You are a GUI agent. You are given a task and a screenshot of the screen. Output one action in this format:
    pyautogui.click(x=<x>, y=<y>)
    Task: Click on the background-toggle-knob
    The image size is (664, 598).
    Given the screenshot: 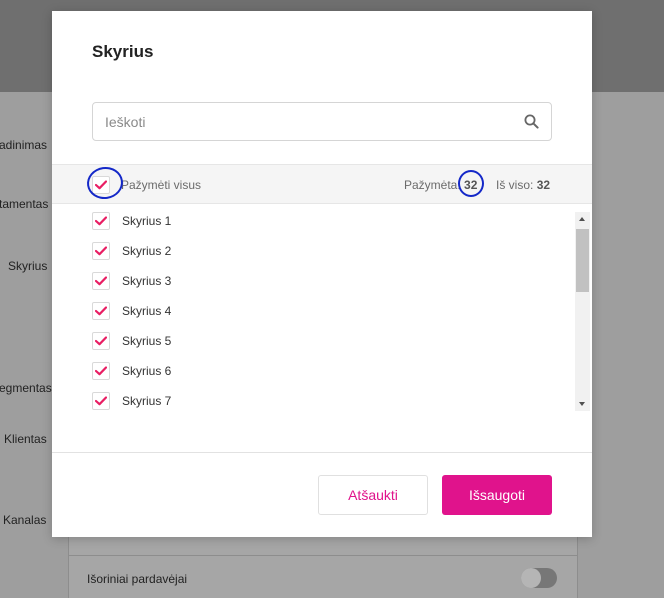 What is the action you would take?
    pyautogui.click(x=531, y=578)
    